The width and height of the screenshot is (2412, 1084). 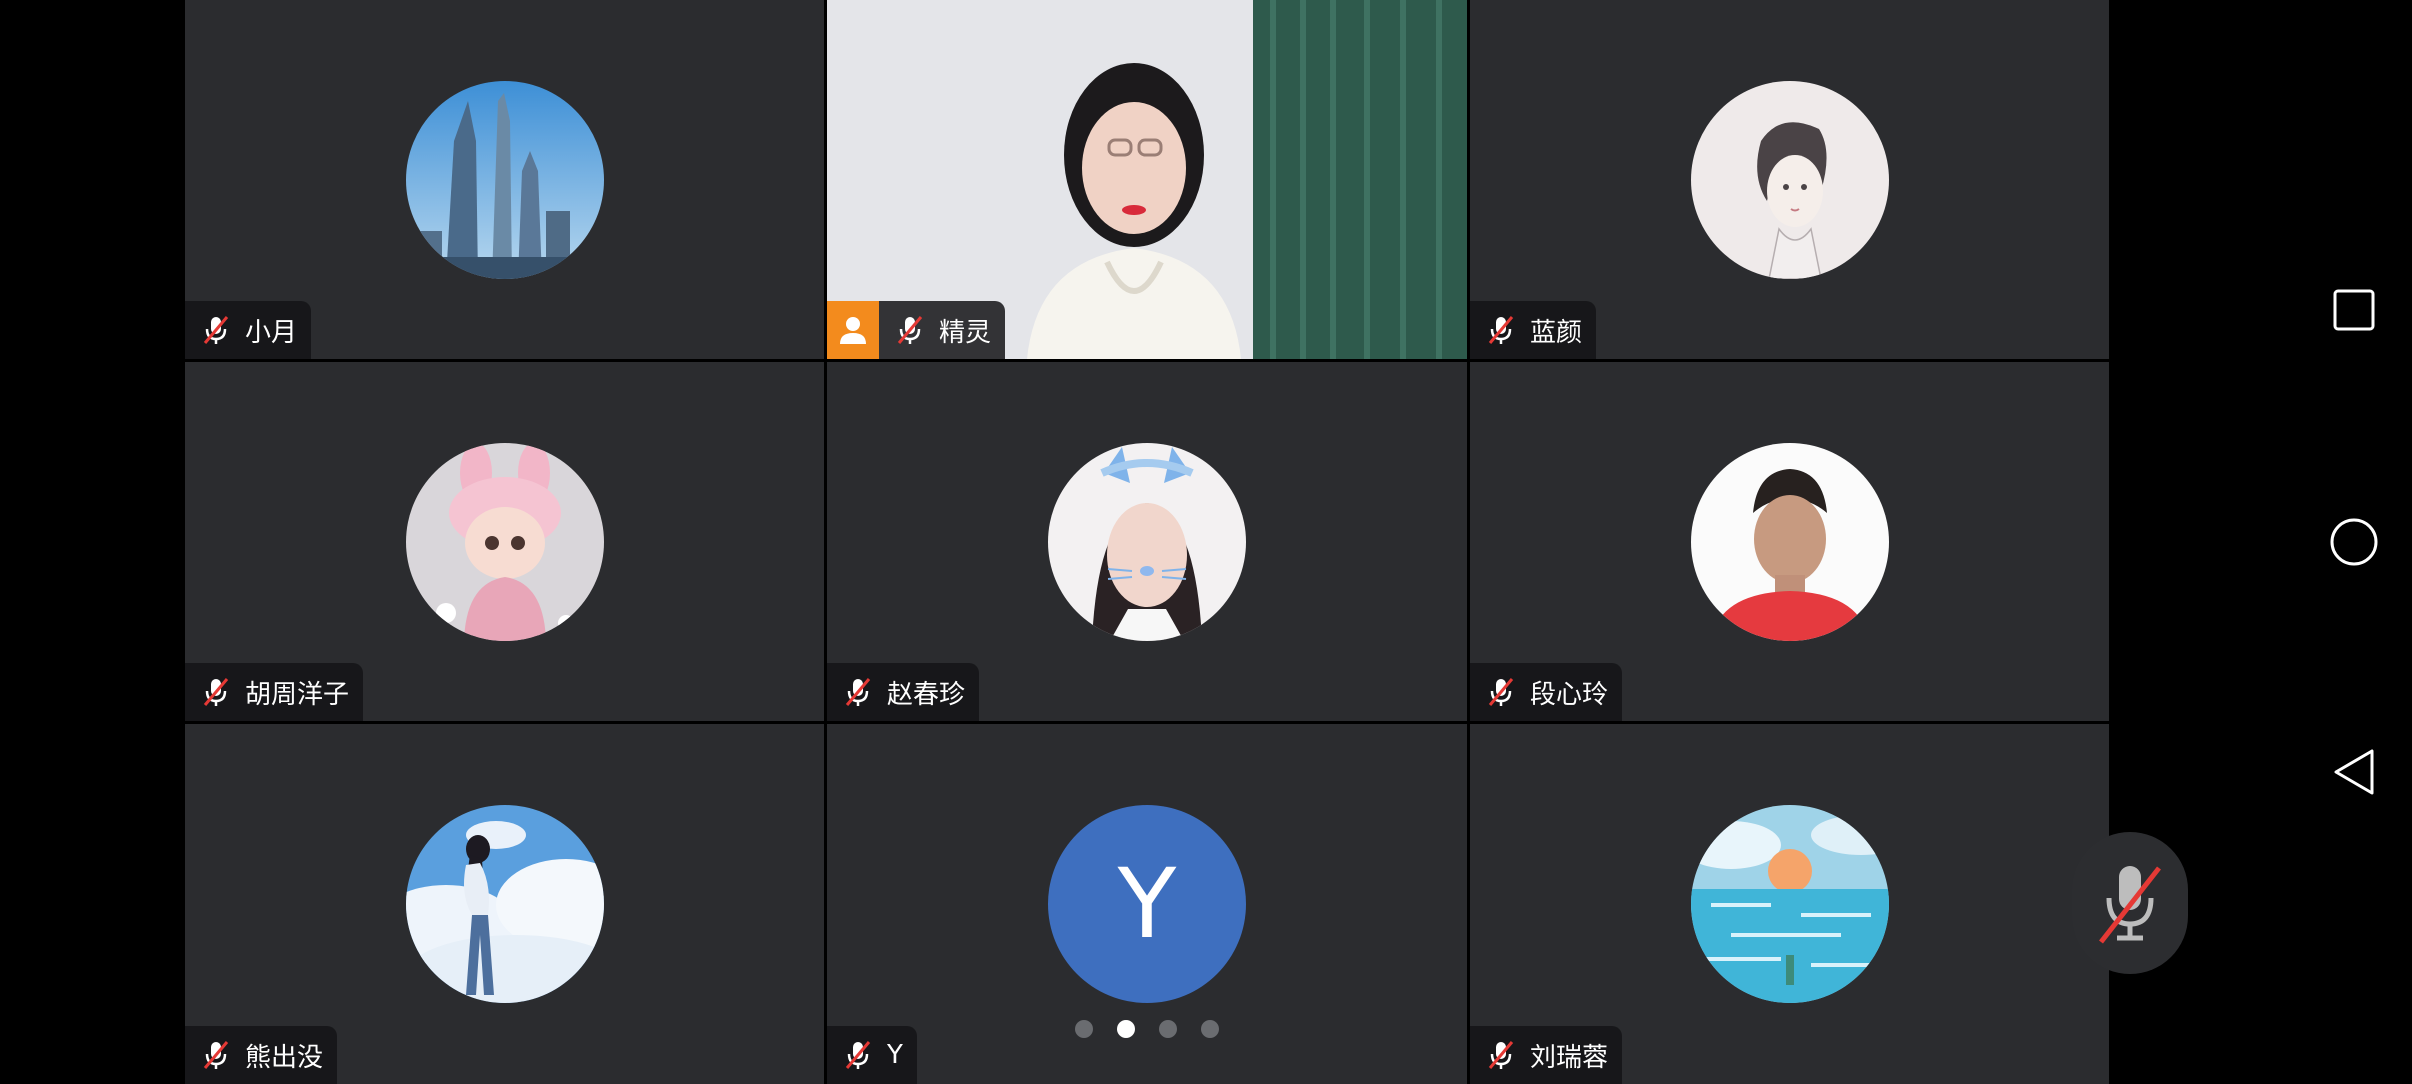 What do you see at coordinates (297, 694) in the screenshot?
I see `participant-name: 胡周洋子` at bounding box center [297, 694].